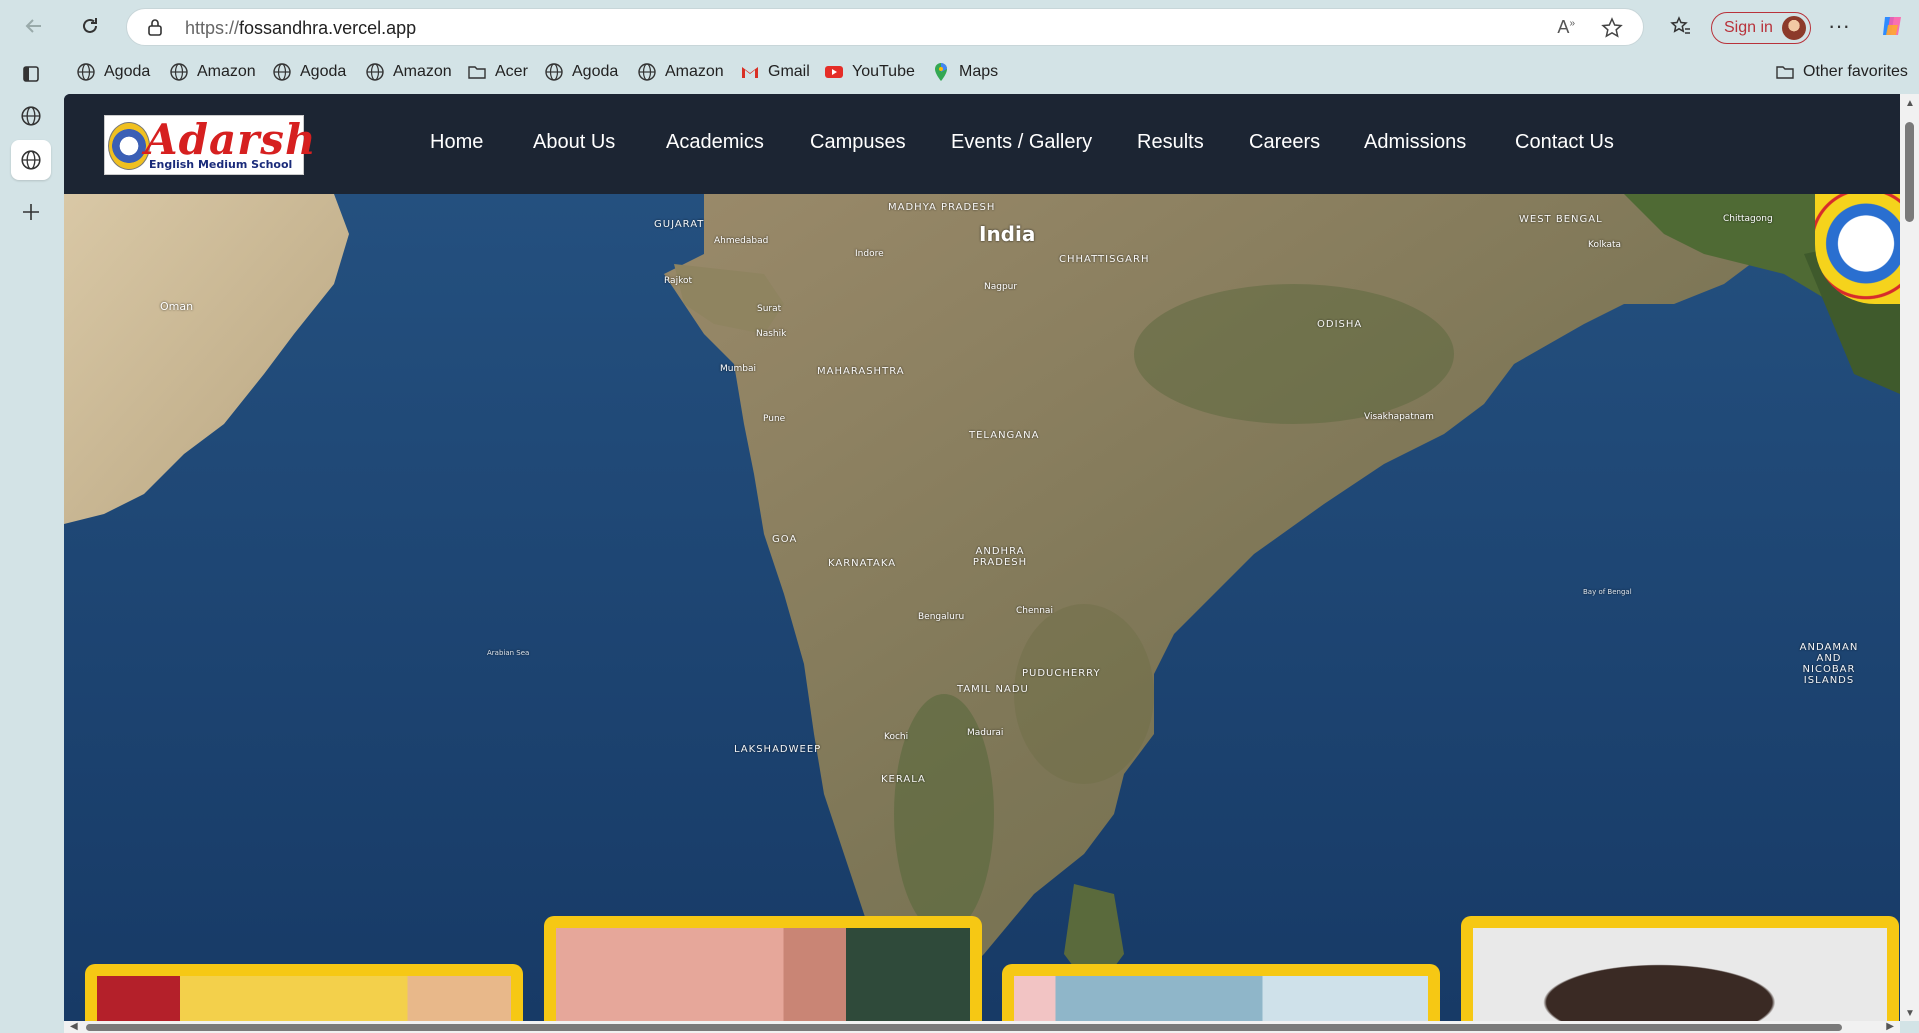 This screenshot has height=1033, width=1919. I want to click on map-label-chhattisgarh: CHHATTISGARH, so click(1104, 259).